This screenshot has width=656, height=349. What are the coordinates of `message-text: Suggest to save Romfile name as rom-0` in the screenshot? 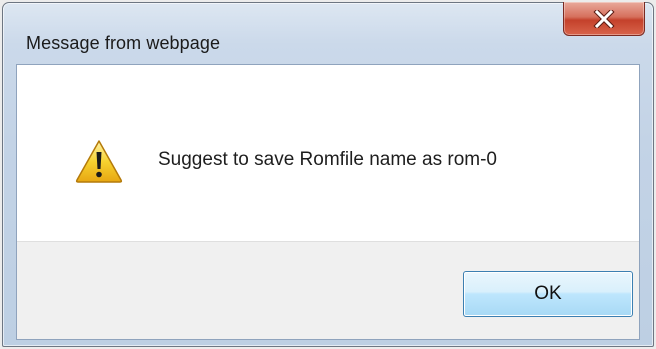 It's located at (327, 159).